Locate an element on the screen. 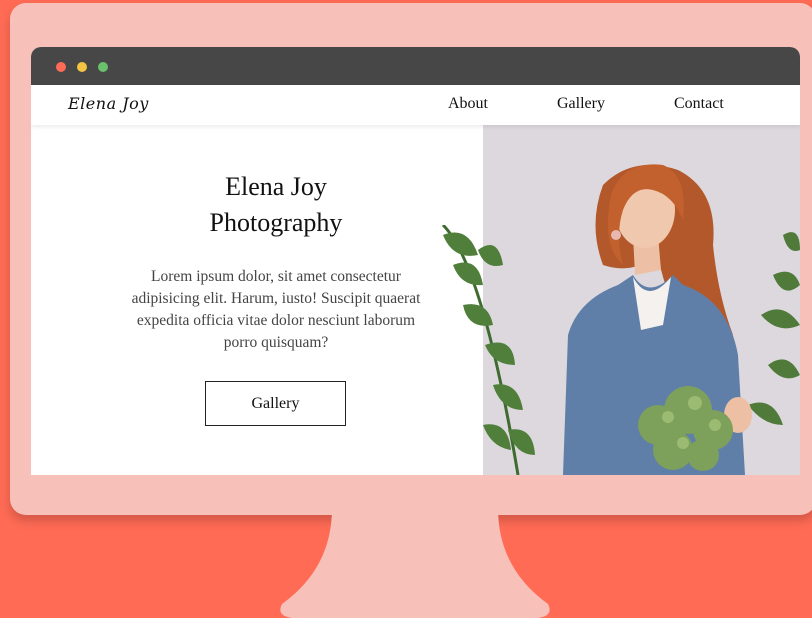  gallery-button: Gallery is located at coordinates (275, 403).